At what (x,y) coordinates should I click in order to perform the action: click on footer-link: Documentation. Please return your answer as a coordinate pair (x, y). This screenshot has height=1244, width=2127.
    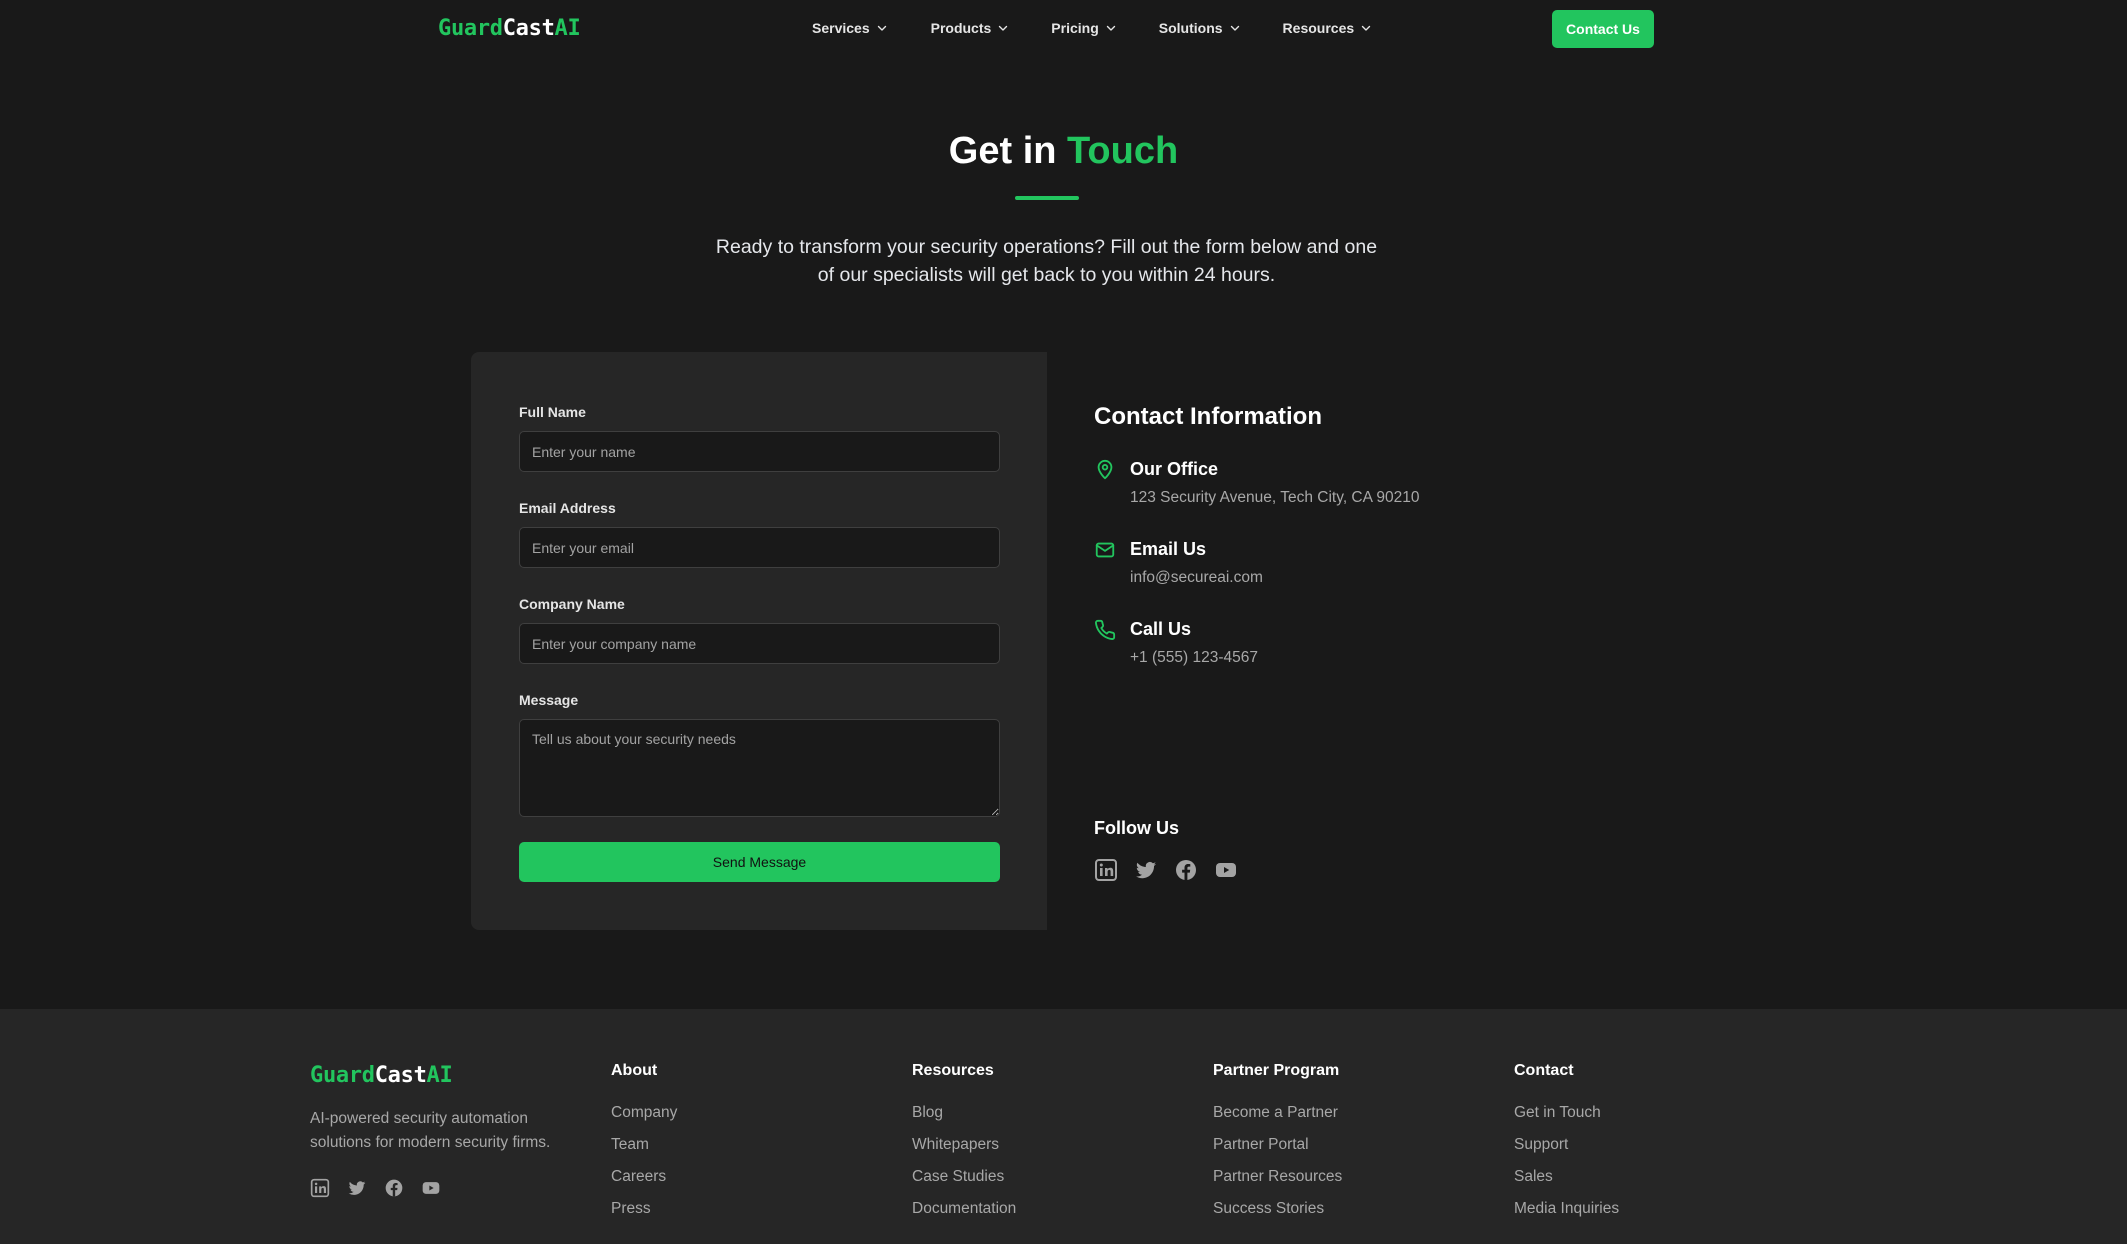
    Looking at the image, I should click on (964, 1209).